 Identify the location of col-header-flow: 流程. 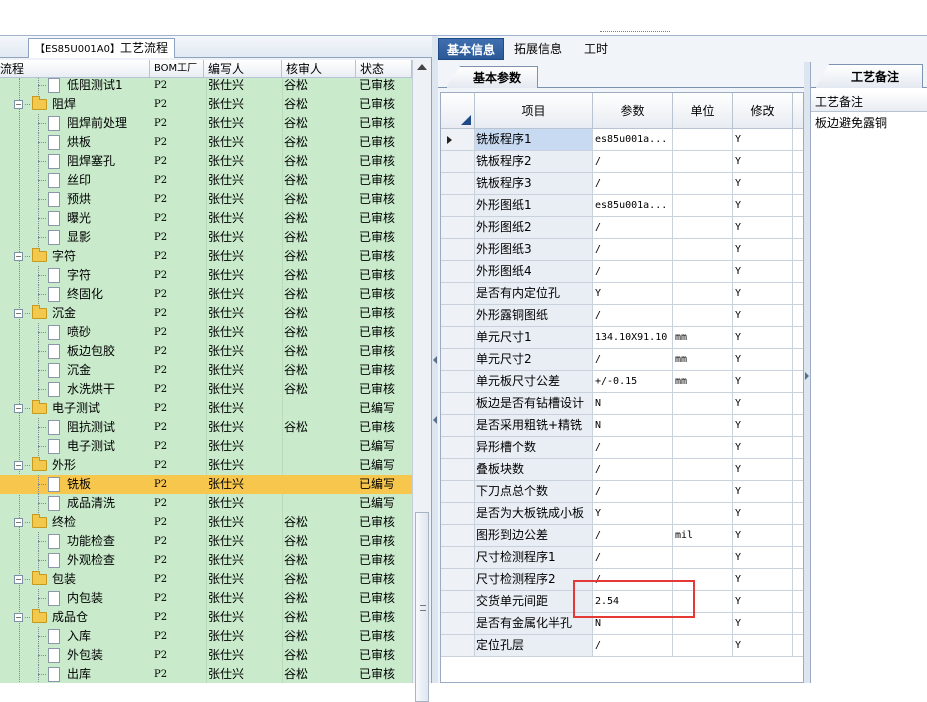
(75, 69).